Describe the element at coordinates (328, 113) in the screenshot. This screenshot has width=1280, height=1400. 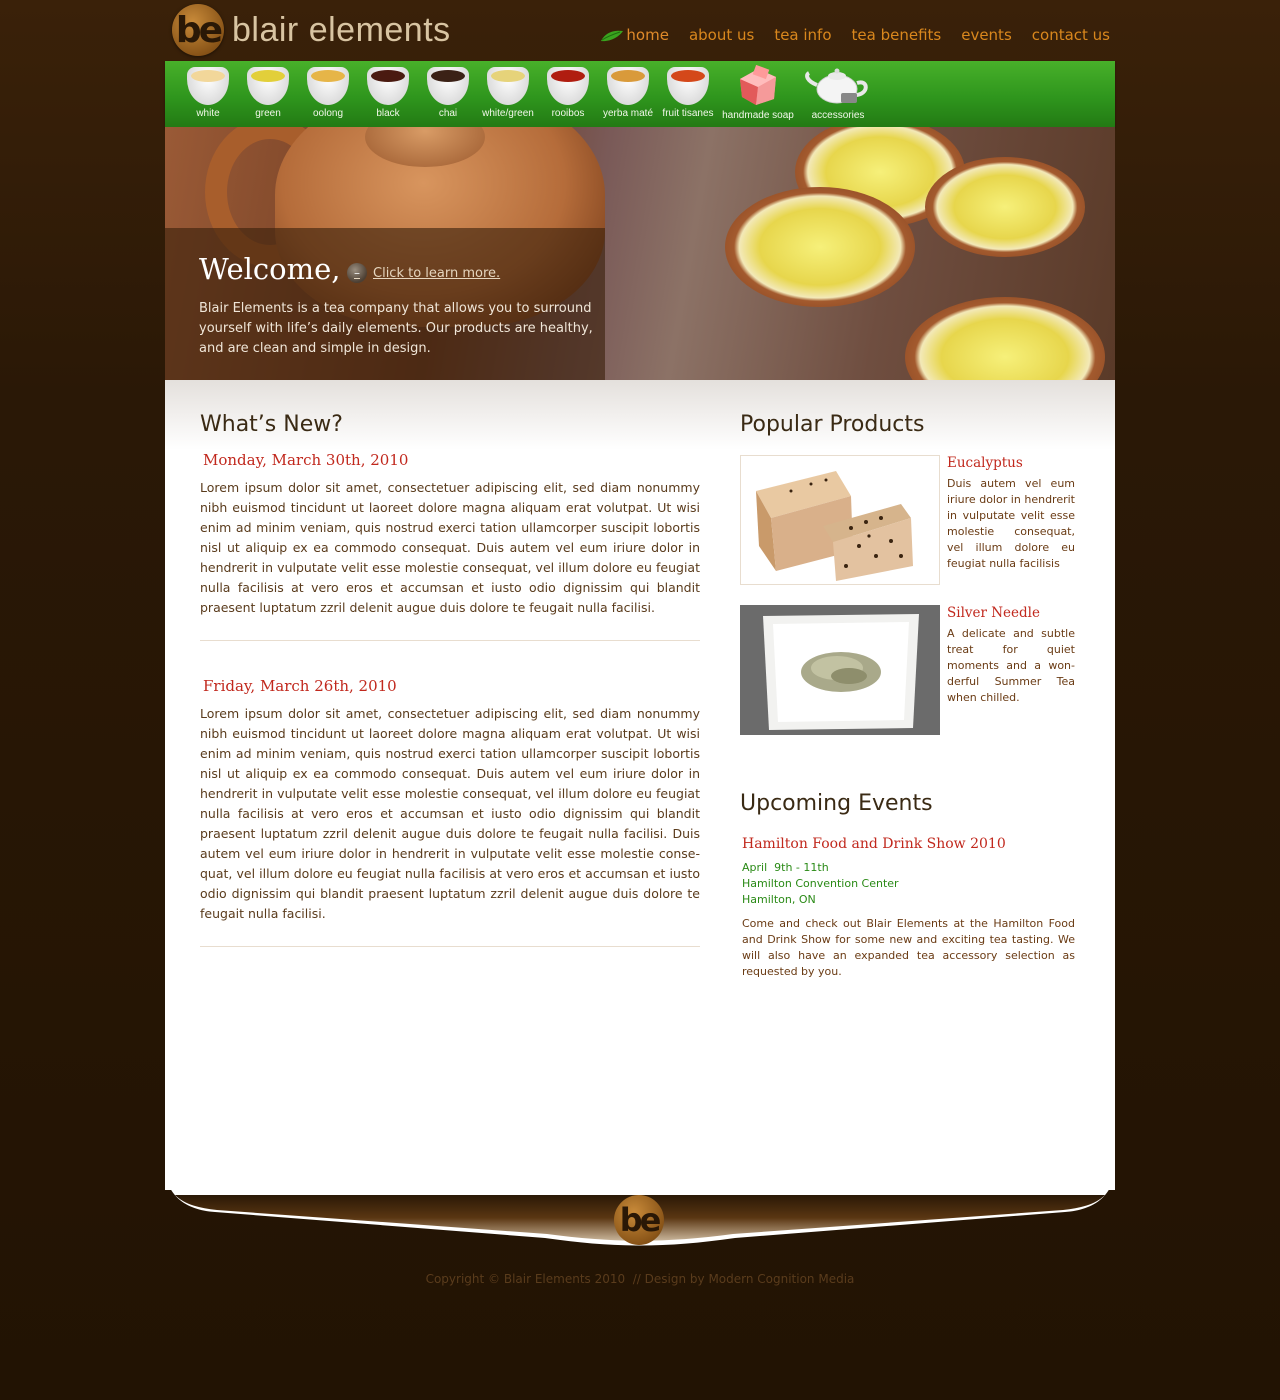
I see `category-label: oolong` at that location.